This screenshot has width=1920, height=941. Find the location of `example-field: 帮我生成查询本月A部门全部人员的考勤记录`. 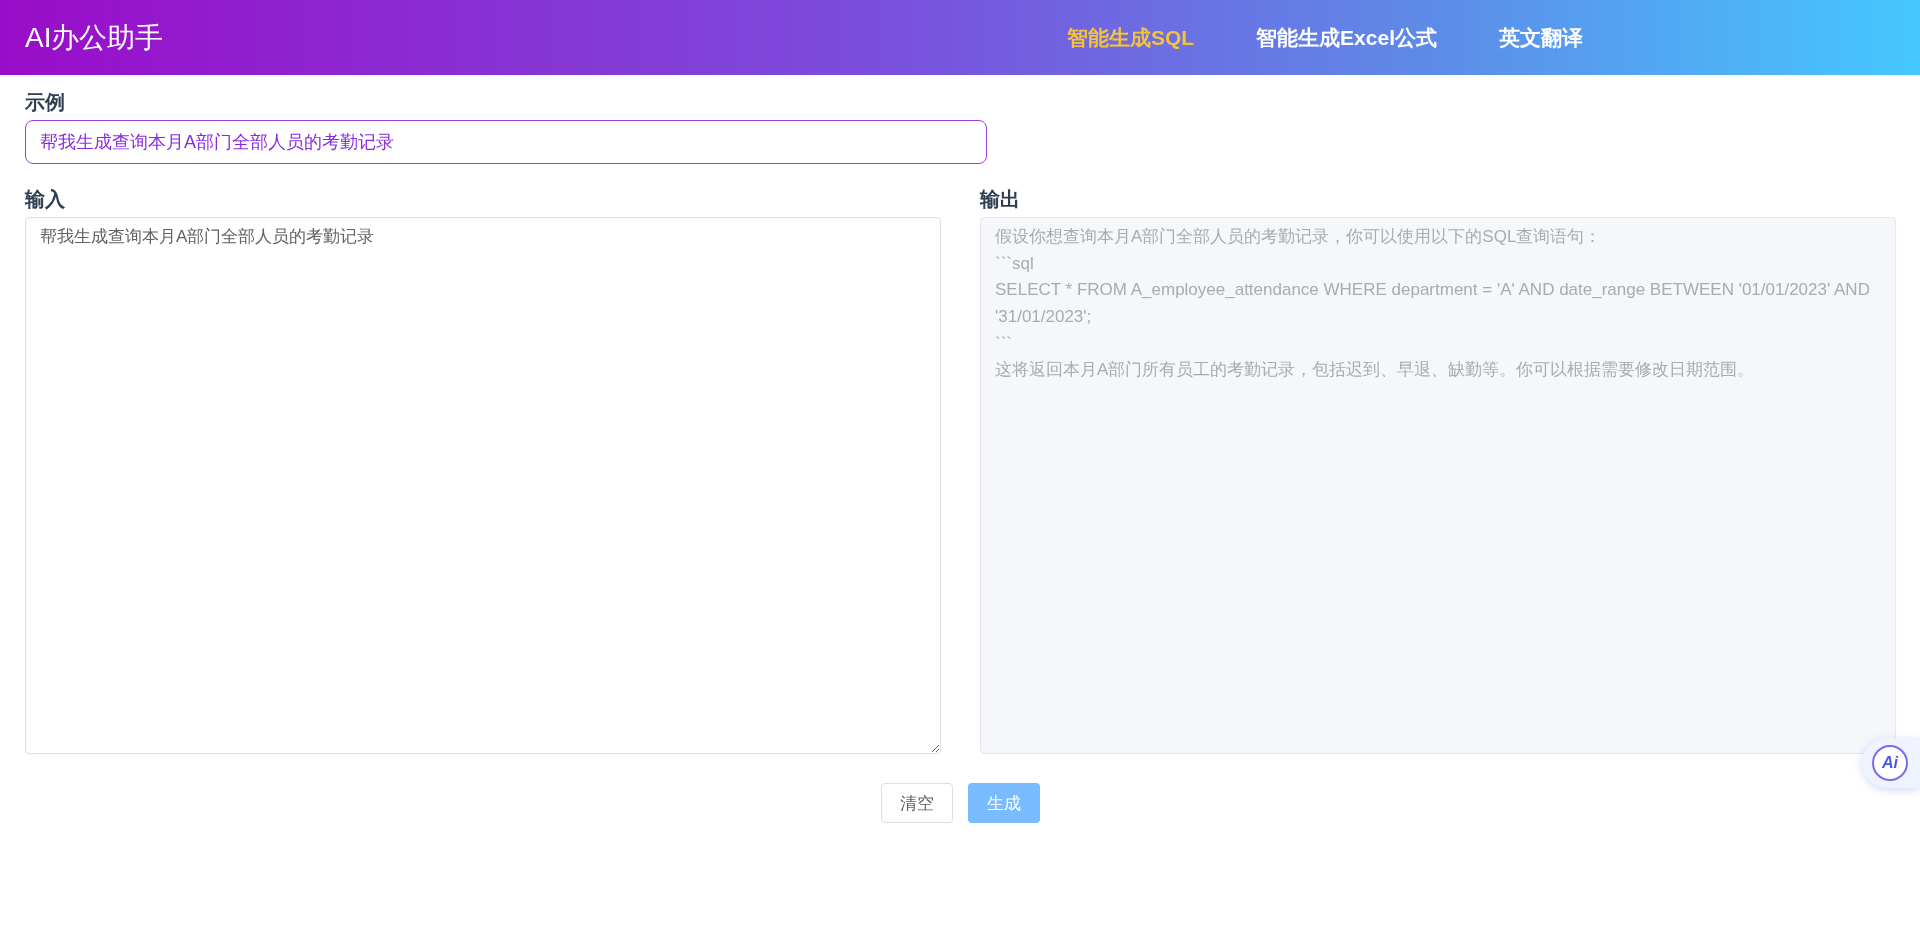

example-field: 帮我生成查询本月A部门全部人员的考勤记录 is located at coordinates (506, 142).